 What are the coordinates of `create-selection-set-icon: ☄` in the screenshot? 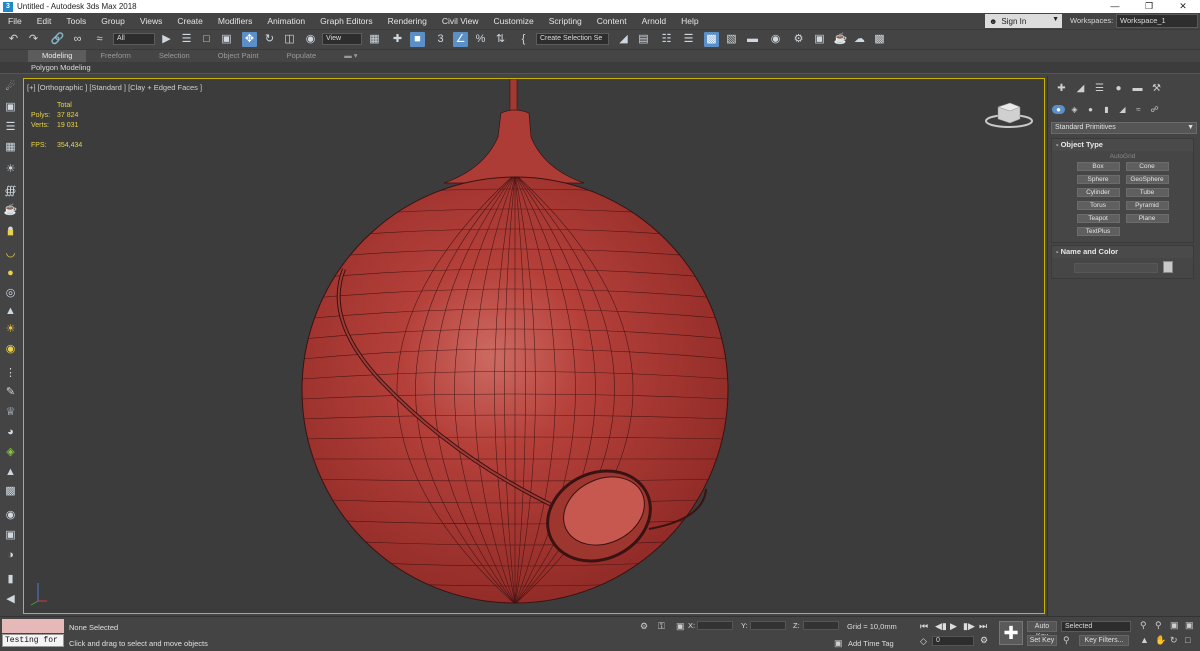 It's located at (10, 87).